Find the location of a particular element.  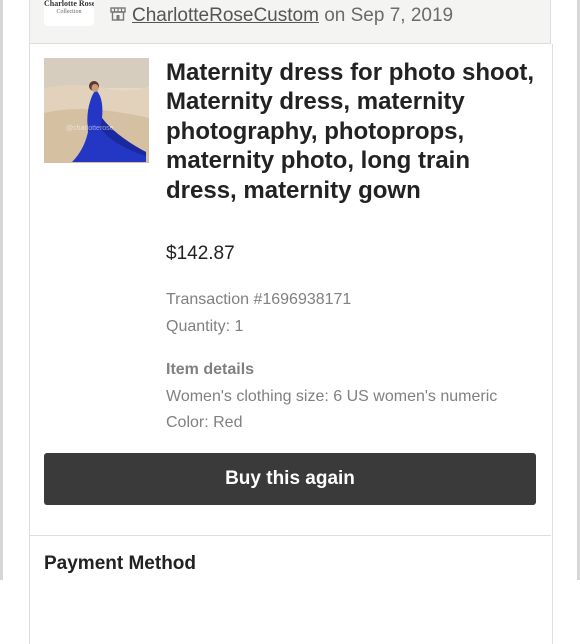

payment-method-heading: Payment Method is located at coordinates (120, 563).